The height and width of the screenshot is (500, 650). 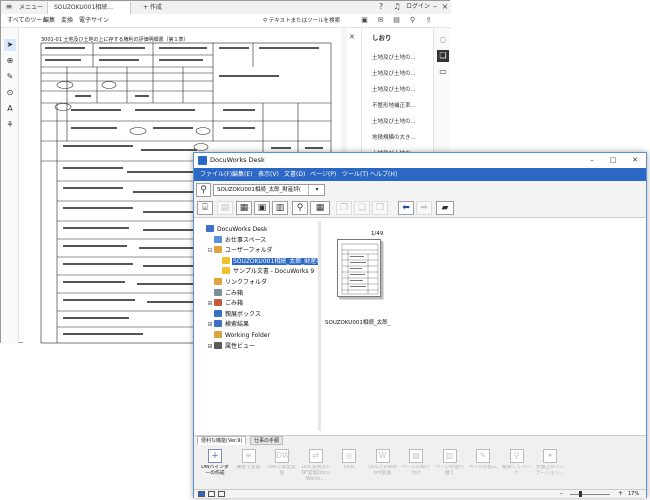 What do you see at coordinates (381, 7) in the screenshot?
I see `help-icon: ?` at bounding box center [381, 7].